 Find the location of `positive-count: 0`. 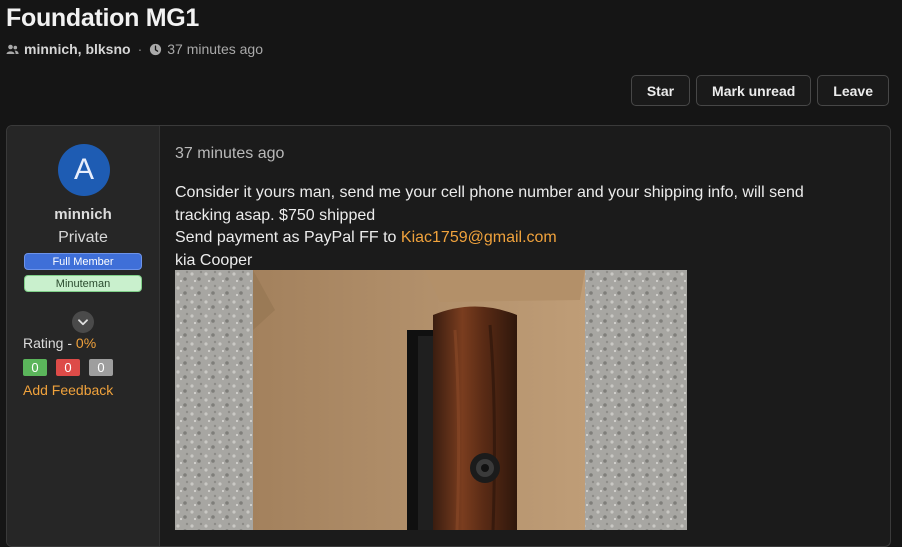

positive-count: 0 is located at coordinates (35, 367).